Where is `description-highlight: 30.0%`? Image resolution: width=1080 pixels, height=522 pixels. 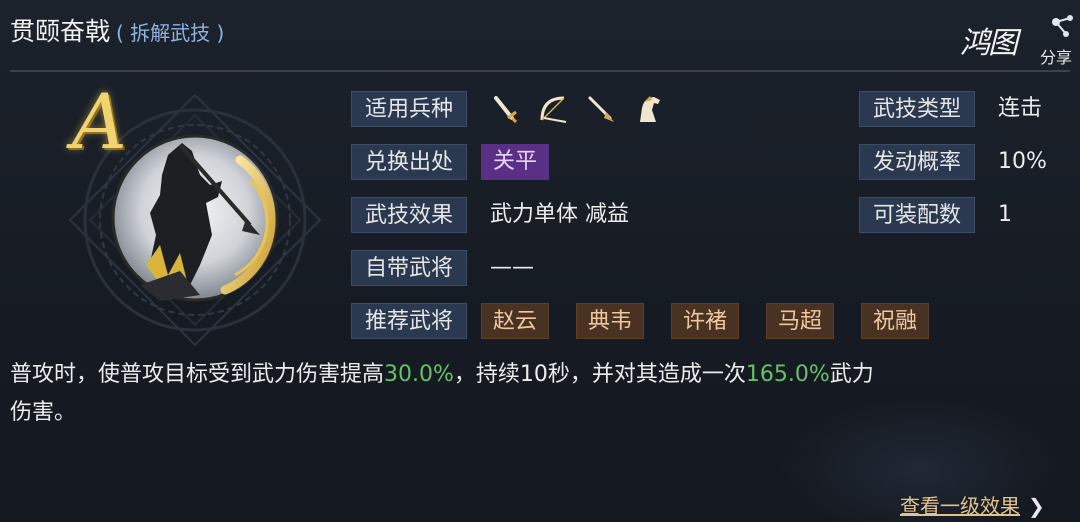
description-highlight: 30.0% is located at coordinates (419, 374).